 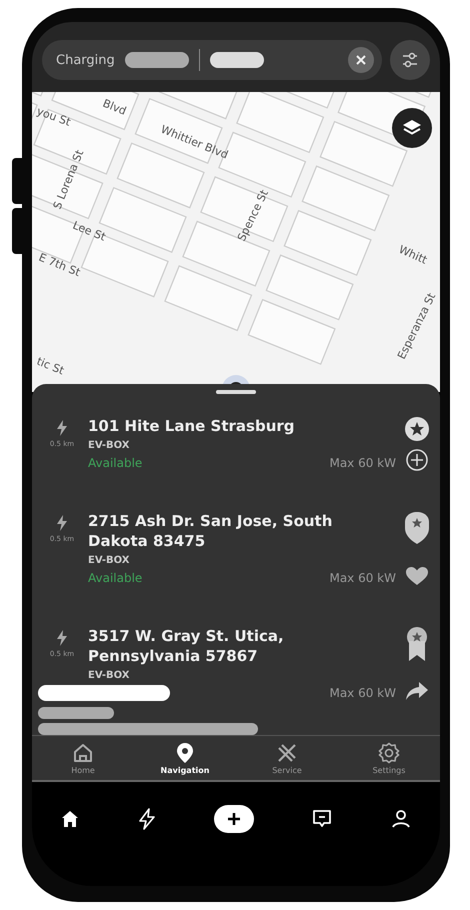 I want to click on search-label: Charging, so click(x=85, y=60).